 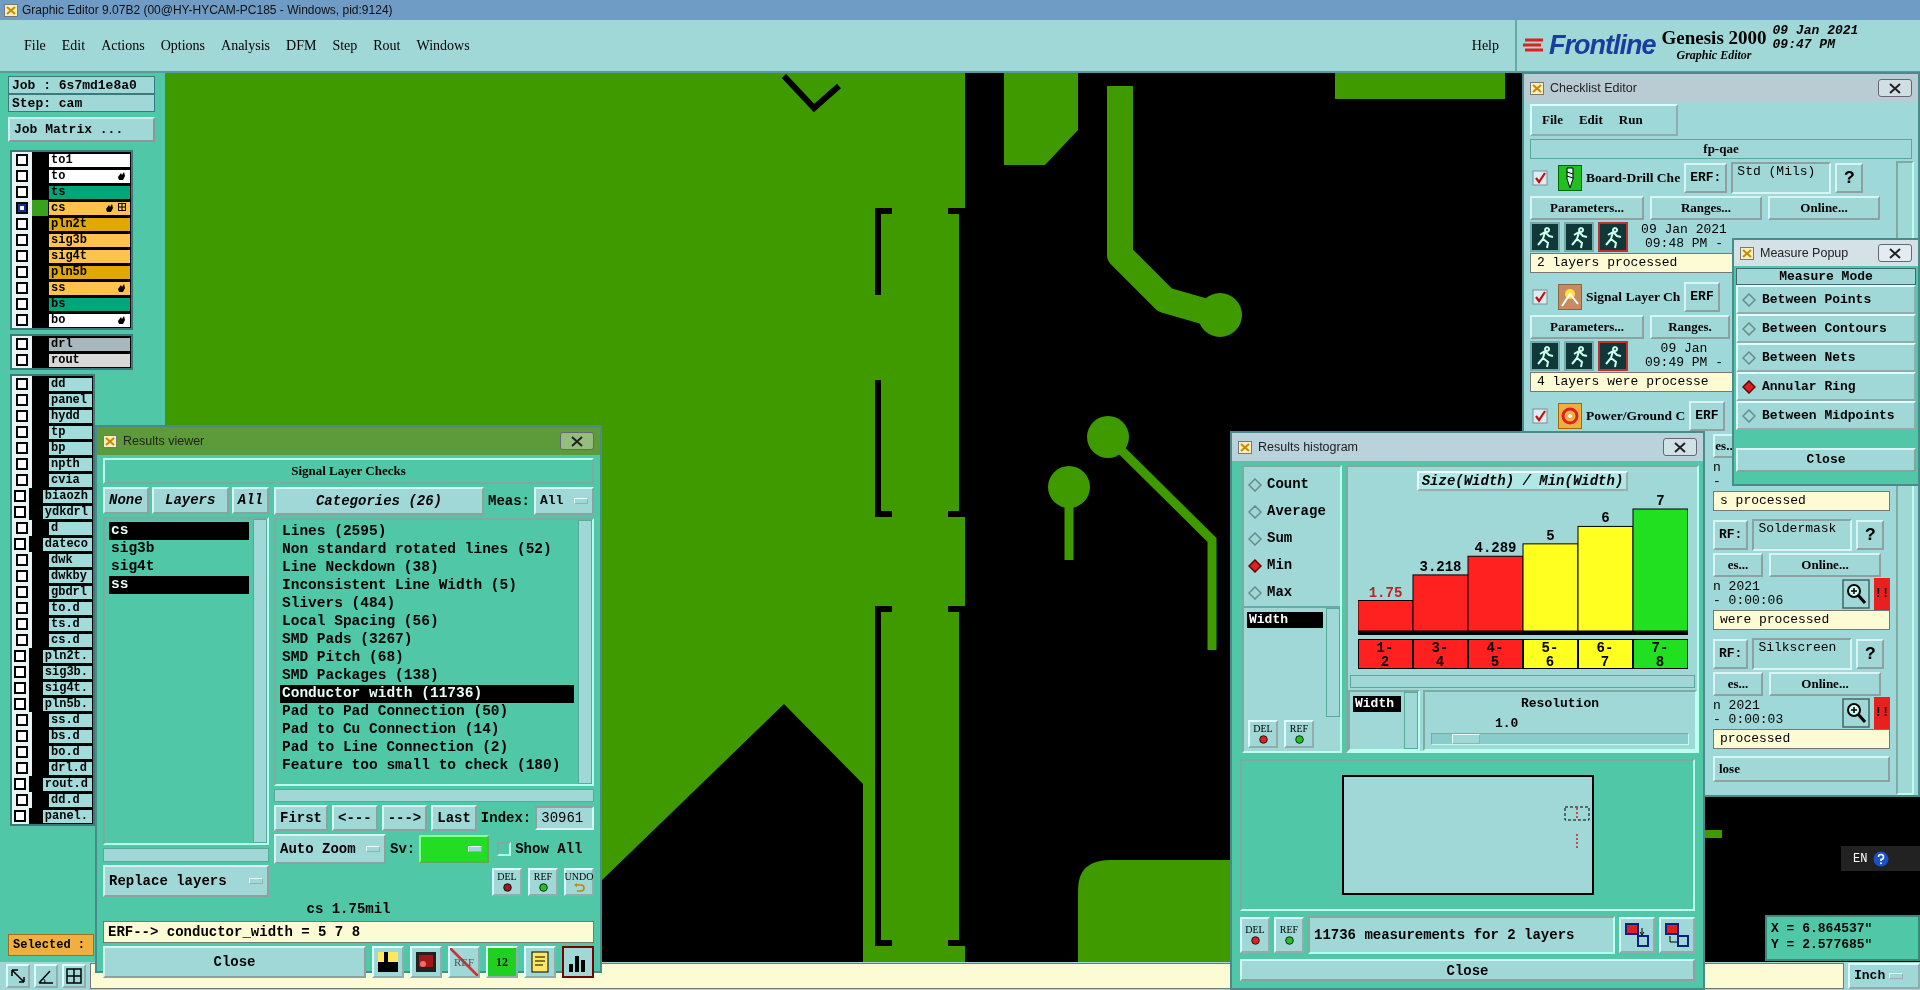 What do you see at coordinates (564, 818) in the screenshot?
I see `index-field: 30961` at bounding box center [564, 818].